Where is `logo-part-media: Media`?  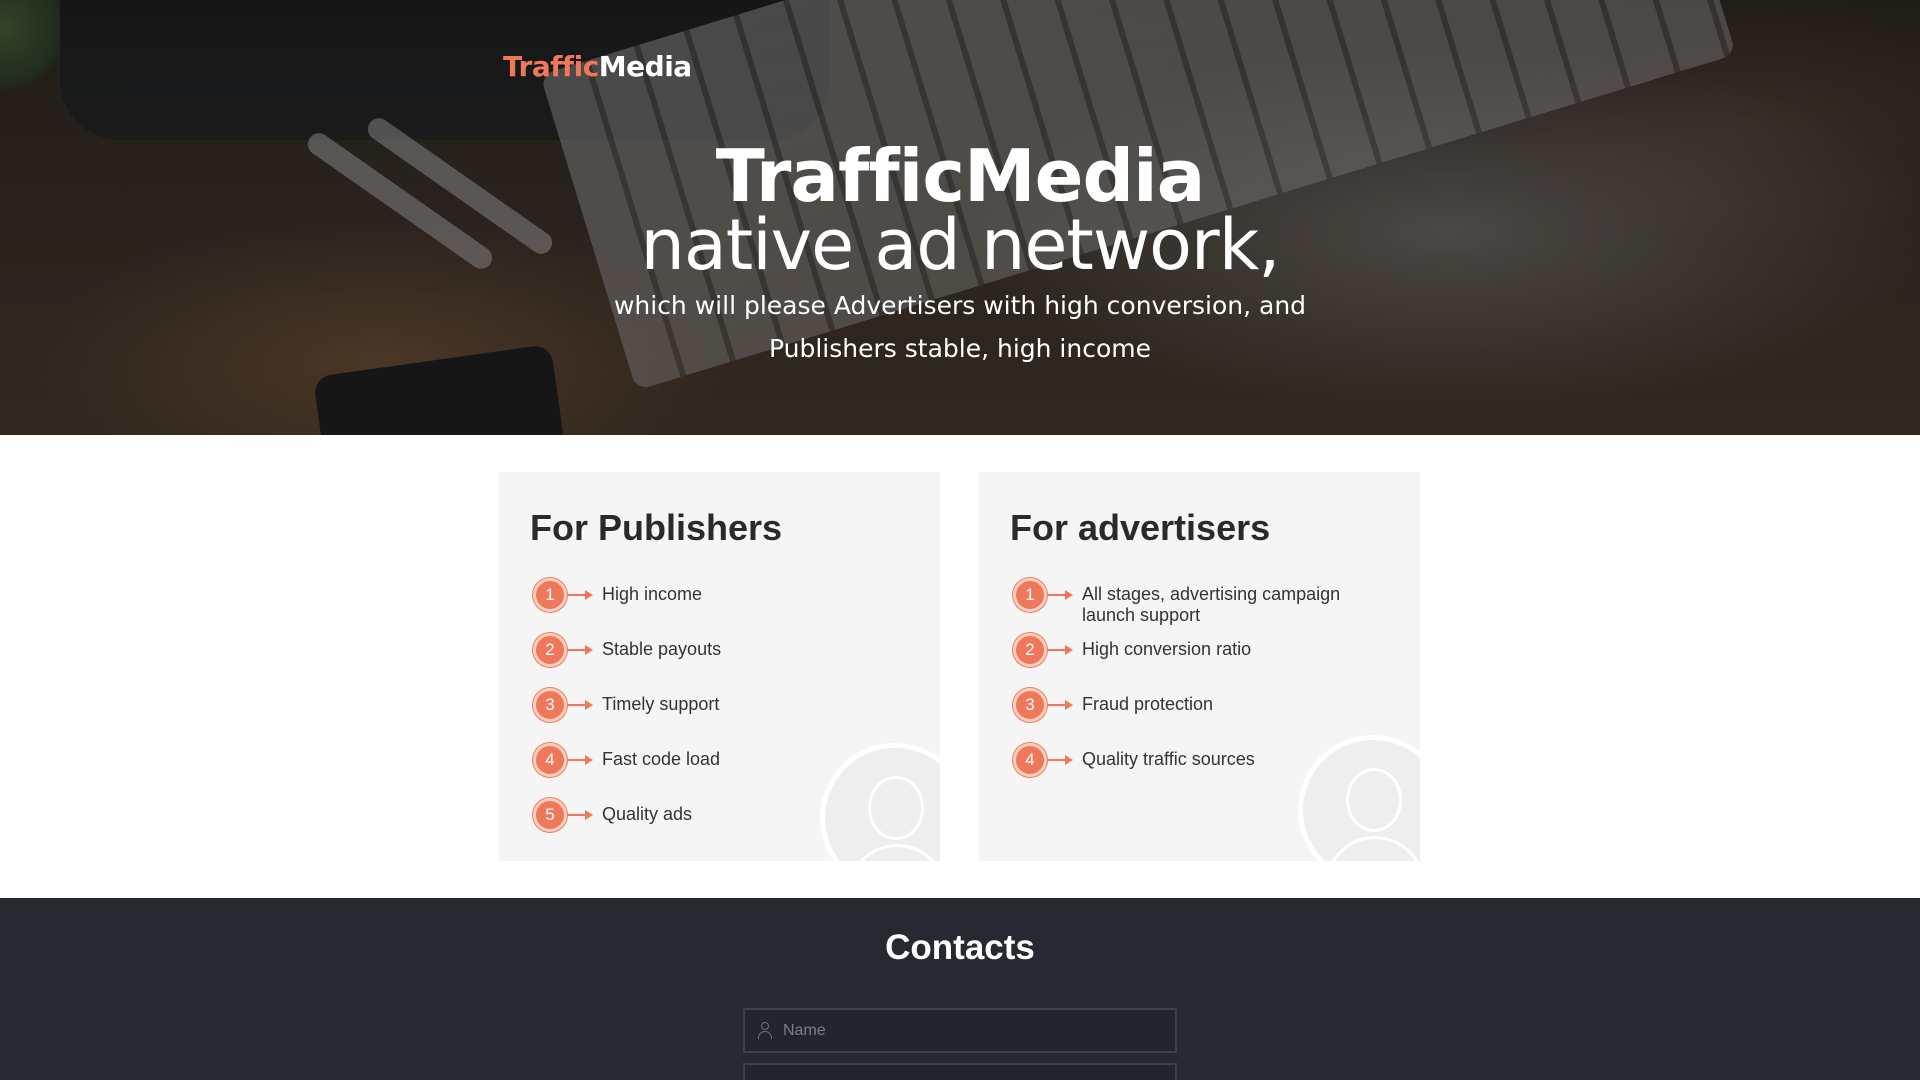 logo-part-media: Media is located at coordinates (645, 66).